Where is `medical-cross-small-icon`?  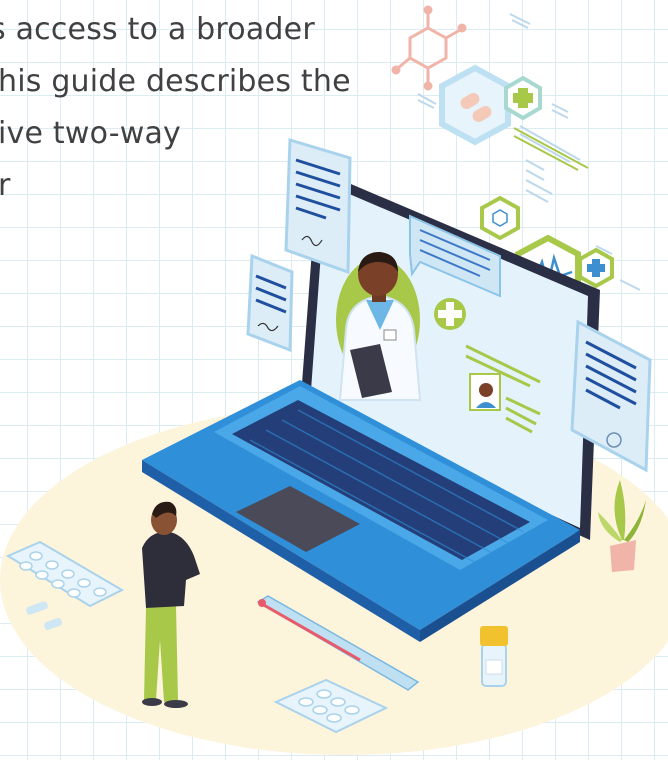
medical-cross-small-icon is located at coordinates (596, 268).